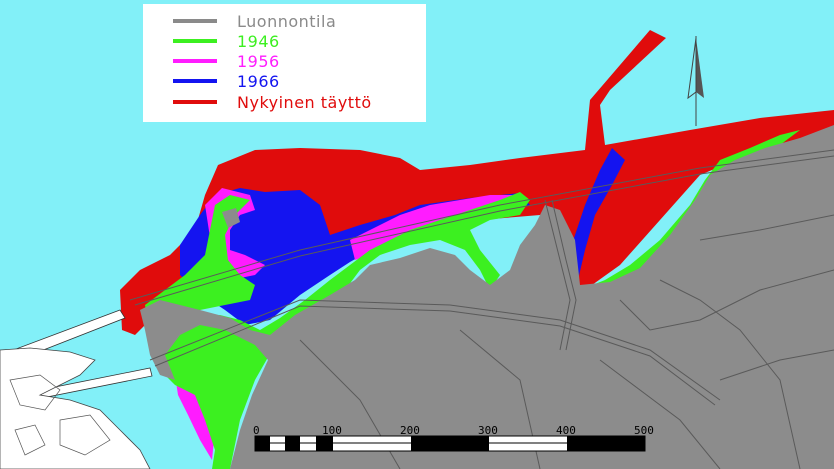  What do you see at coordinates (256, 430) in the screenshot?
I see `scale-tick-label: 0` at bounding box center [256, 430].